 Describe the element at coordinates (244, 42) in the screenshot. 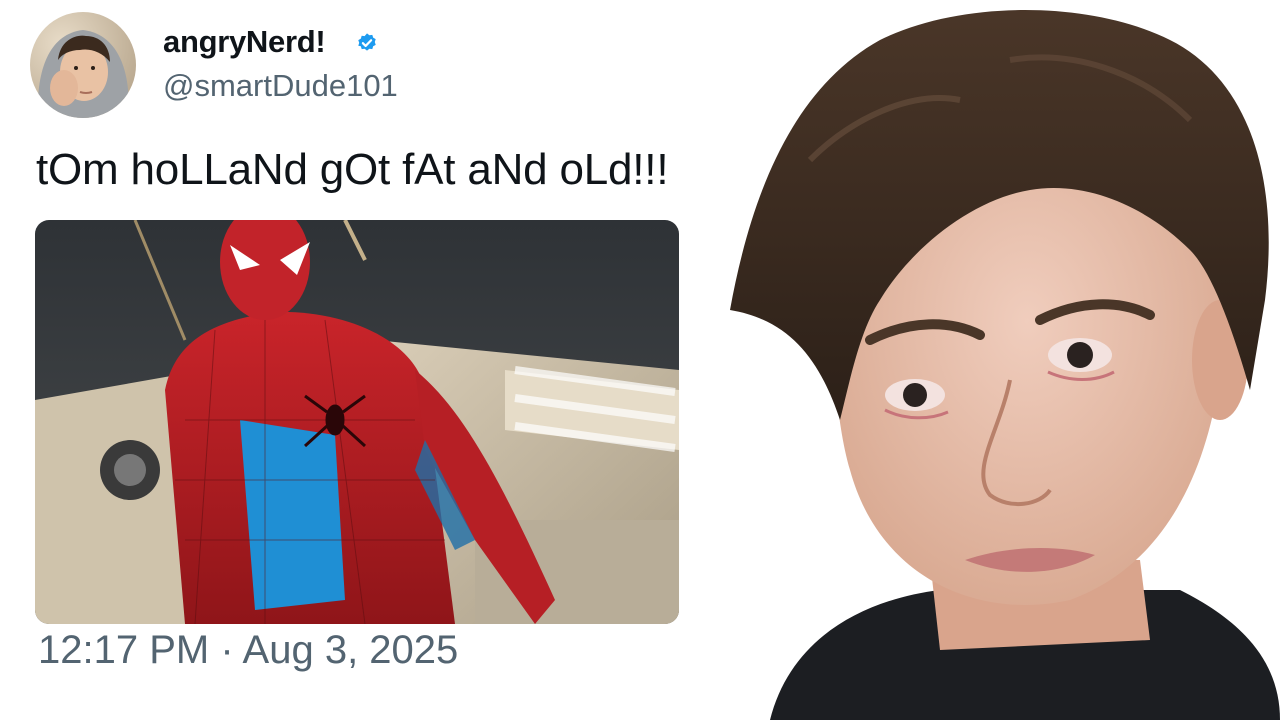

I see `author-display-name: angryNerd!` at that location.